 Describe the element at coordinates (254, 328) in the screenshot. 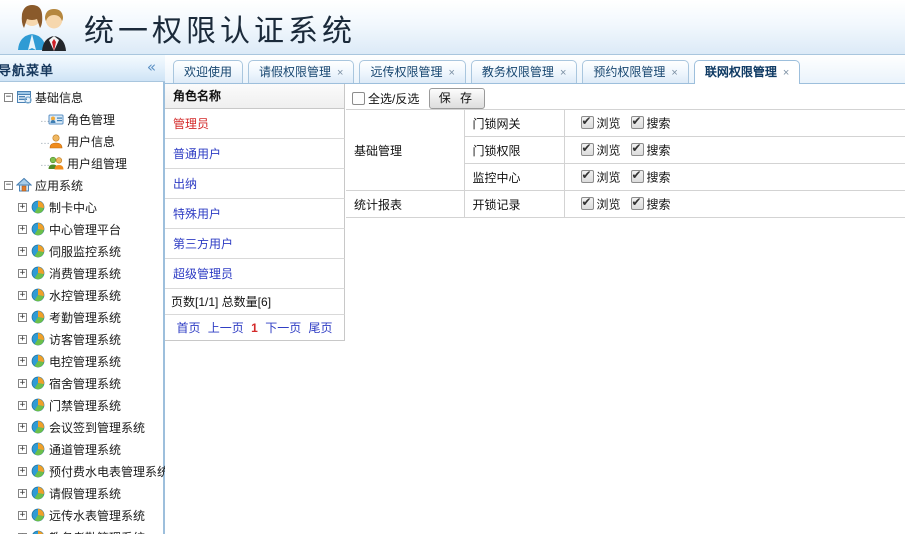

I see `pager-current-page: 1` at that location.